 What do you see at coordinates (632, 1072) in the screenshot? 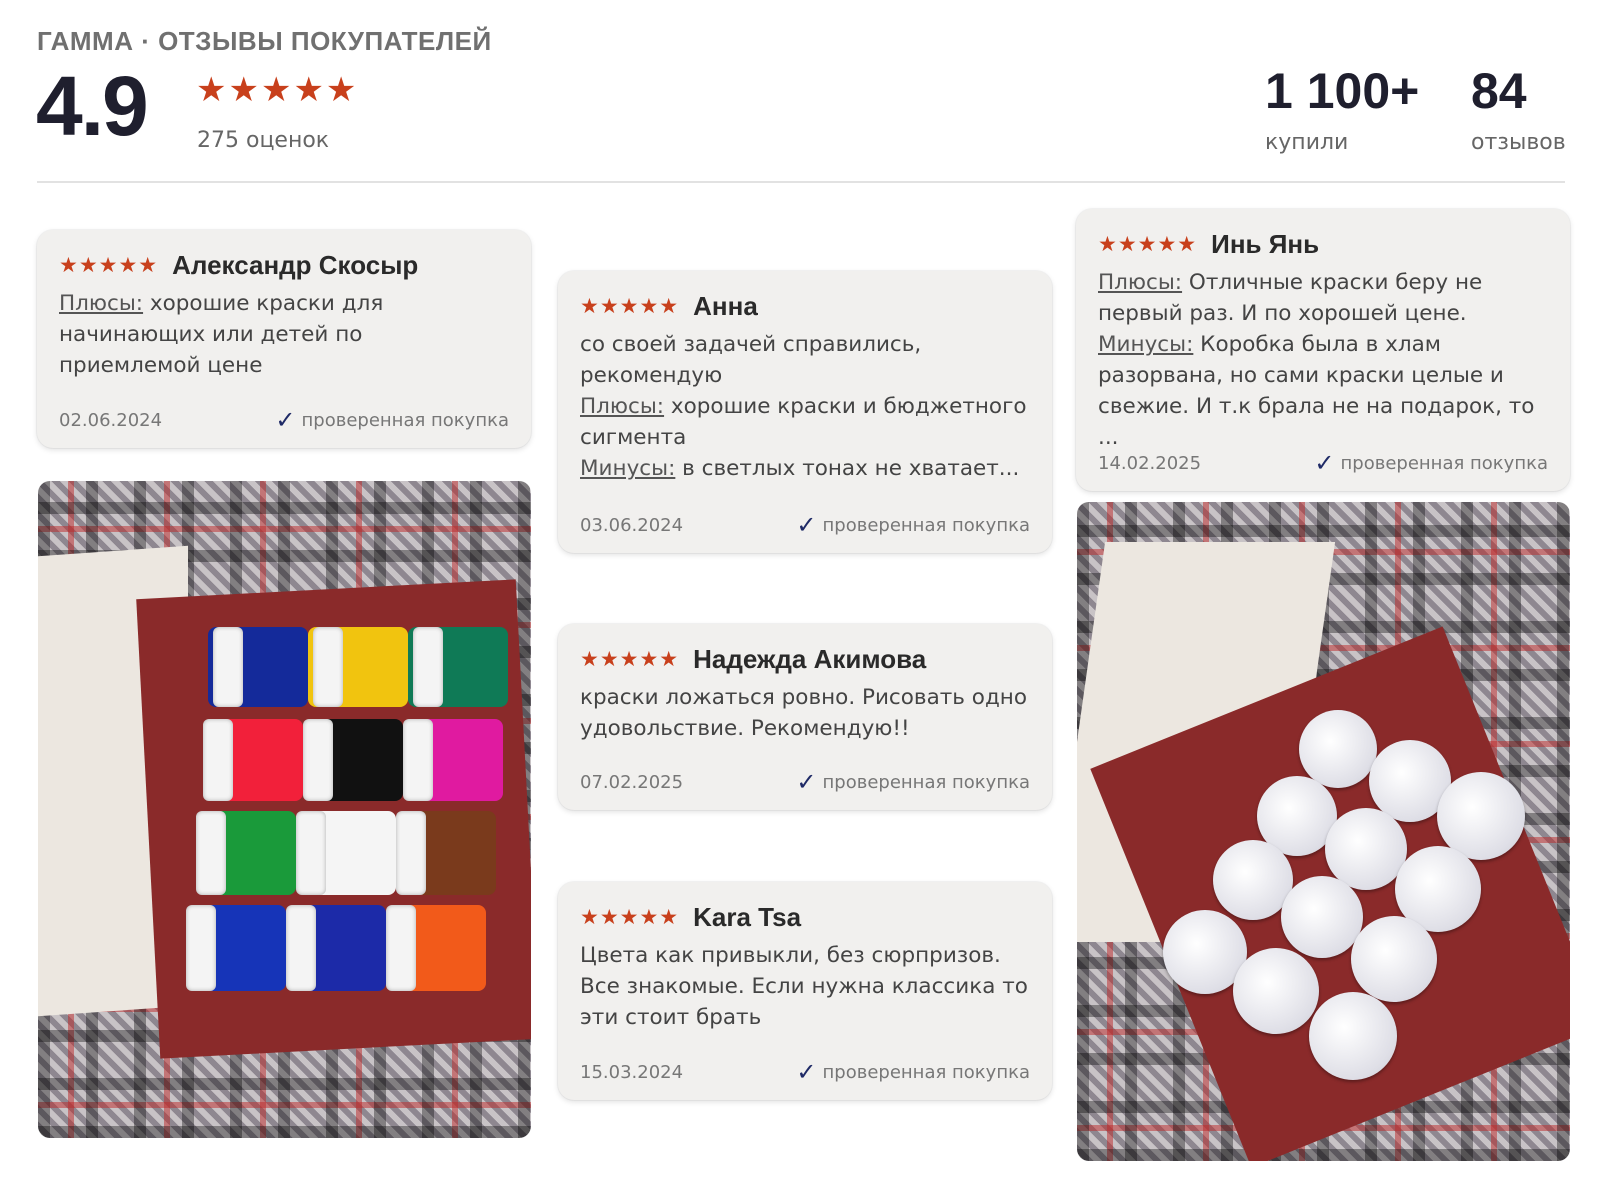
I see `review-date: 15.03.2024` at bounding box center [632, 1072].